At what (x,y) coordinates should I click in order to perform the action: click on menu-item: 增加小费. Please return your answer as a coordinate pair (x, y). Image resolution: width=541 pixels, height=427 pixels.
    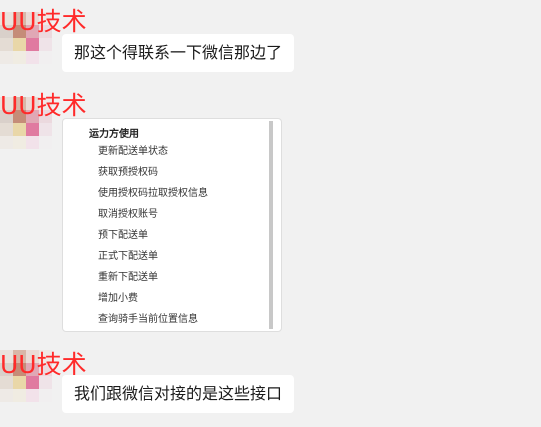
    Looking at the image, I should click on (118, 298).